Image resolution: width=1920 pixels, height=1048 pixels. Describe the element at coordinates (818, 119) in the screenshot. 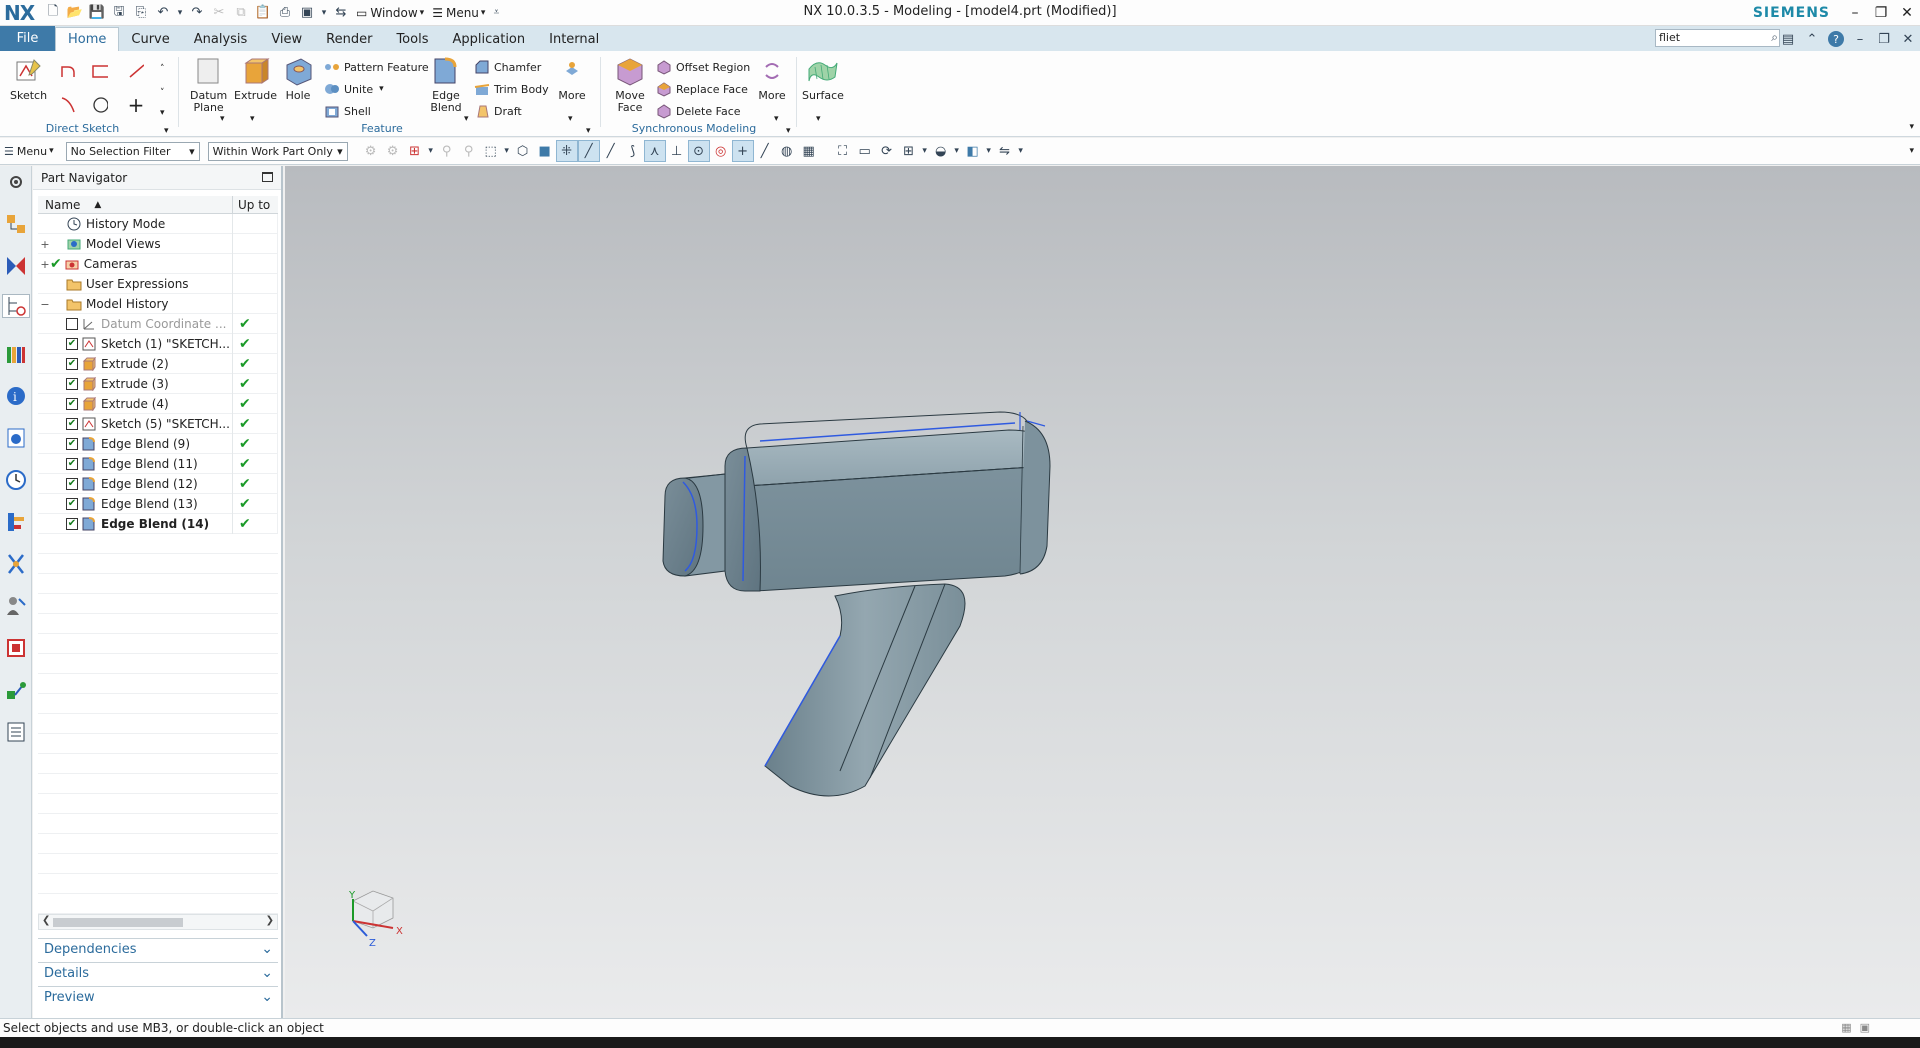

I see `surface-dropdown: ▾` at that location.